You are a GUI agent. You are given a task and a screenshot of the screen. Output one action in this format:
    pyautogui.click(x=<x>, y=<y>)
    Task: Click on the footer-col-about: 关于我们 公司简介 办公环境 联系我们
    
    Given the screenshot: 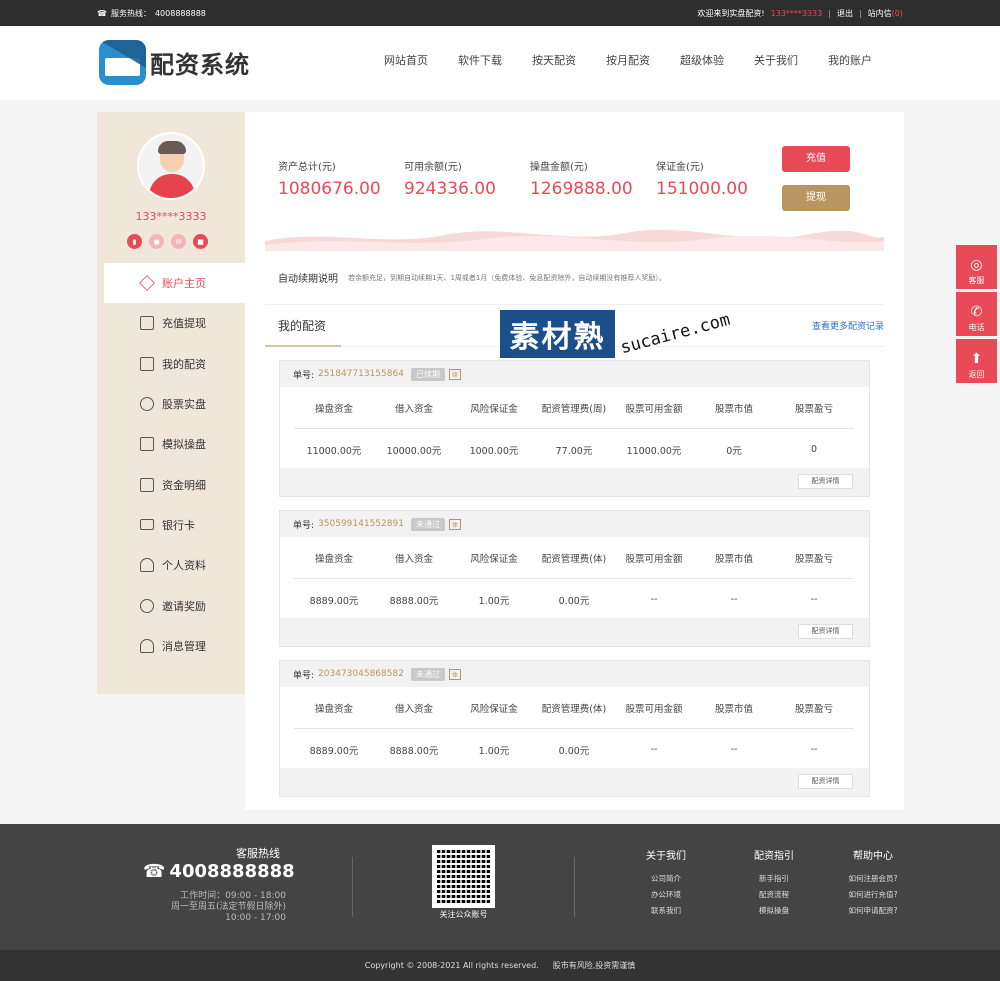 What is the action you would take?
    pyautogui.click(x=666, y=883)
    